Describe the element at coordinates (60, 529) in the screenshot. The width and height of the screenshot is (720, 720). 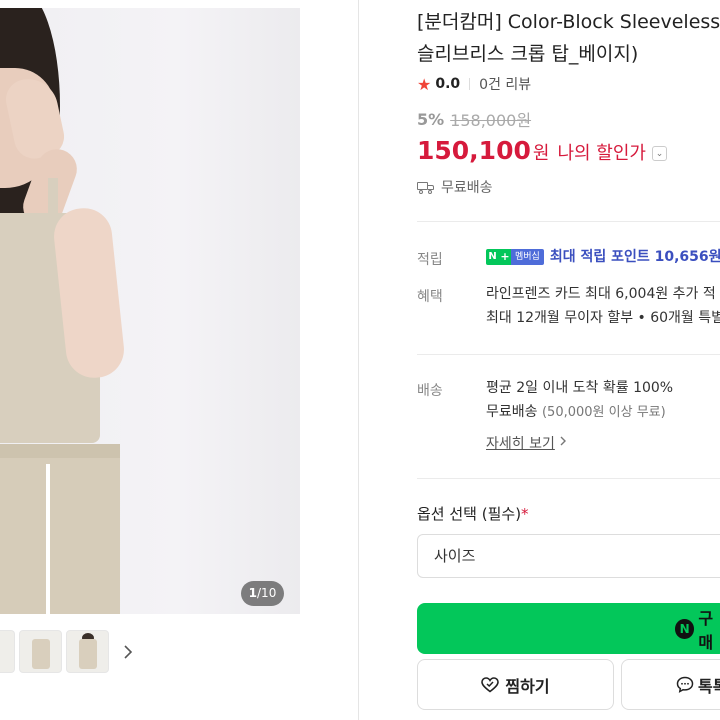
I see `skirt` at that location.